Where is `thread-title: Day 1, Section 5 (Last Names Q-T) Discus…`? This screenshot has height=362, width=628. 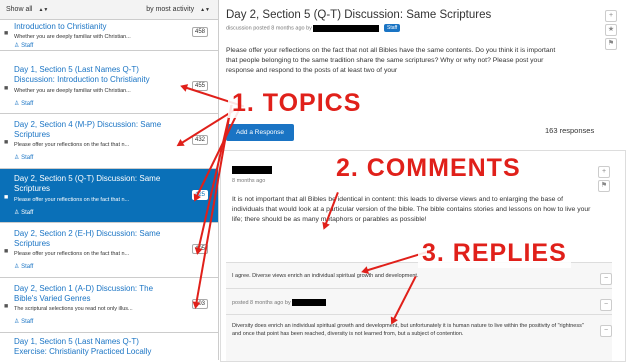
thread-title: Day 1, Section 5 (Last Names Q-T) Discus… is located at coordinates (82, 74).